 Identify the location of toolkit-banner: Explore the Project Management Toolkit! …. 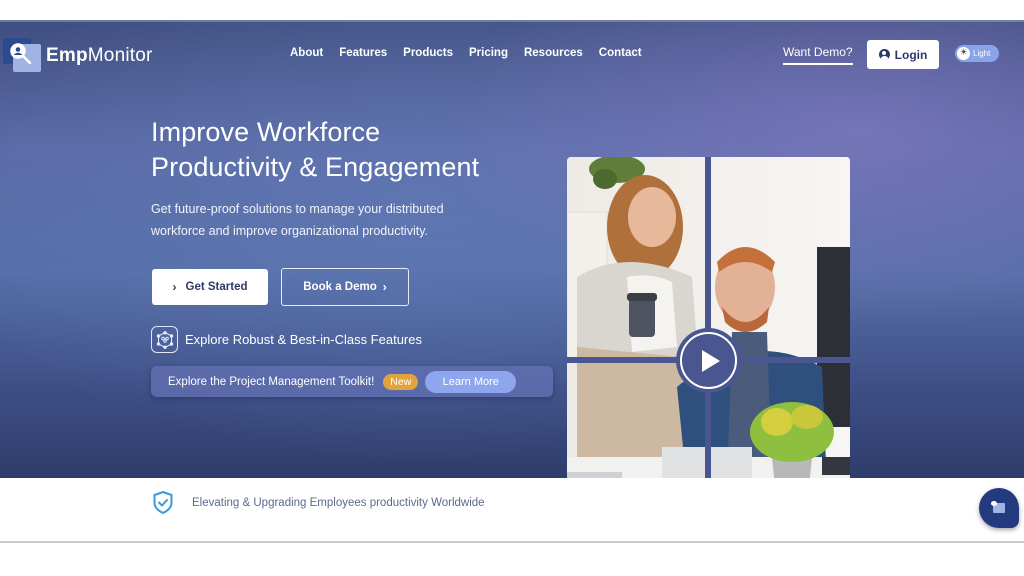
(352, 381).